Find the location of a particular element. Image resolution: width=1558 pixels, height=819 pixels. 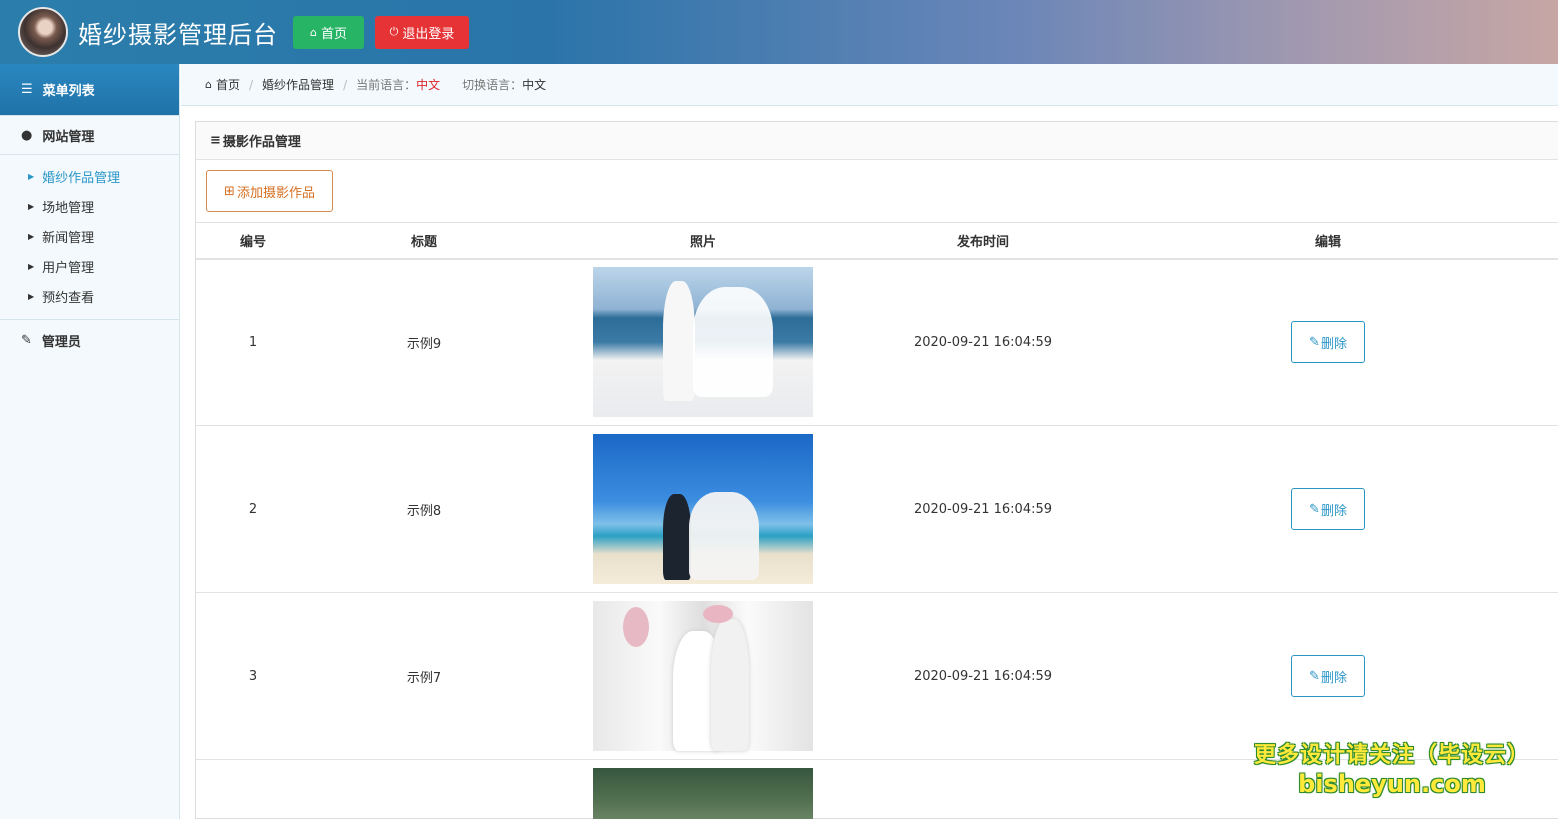

row-id is located at coordinates (253, 789).